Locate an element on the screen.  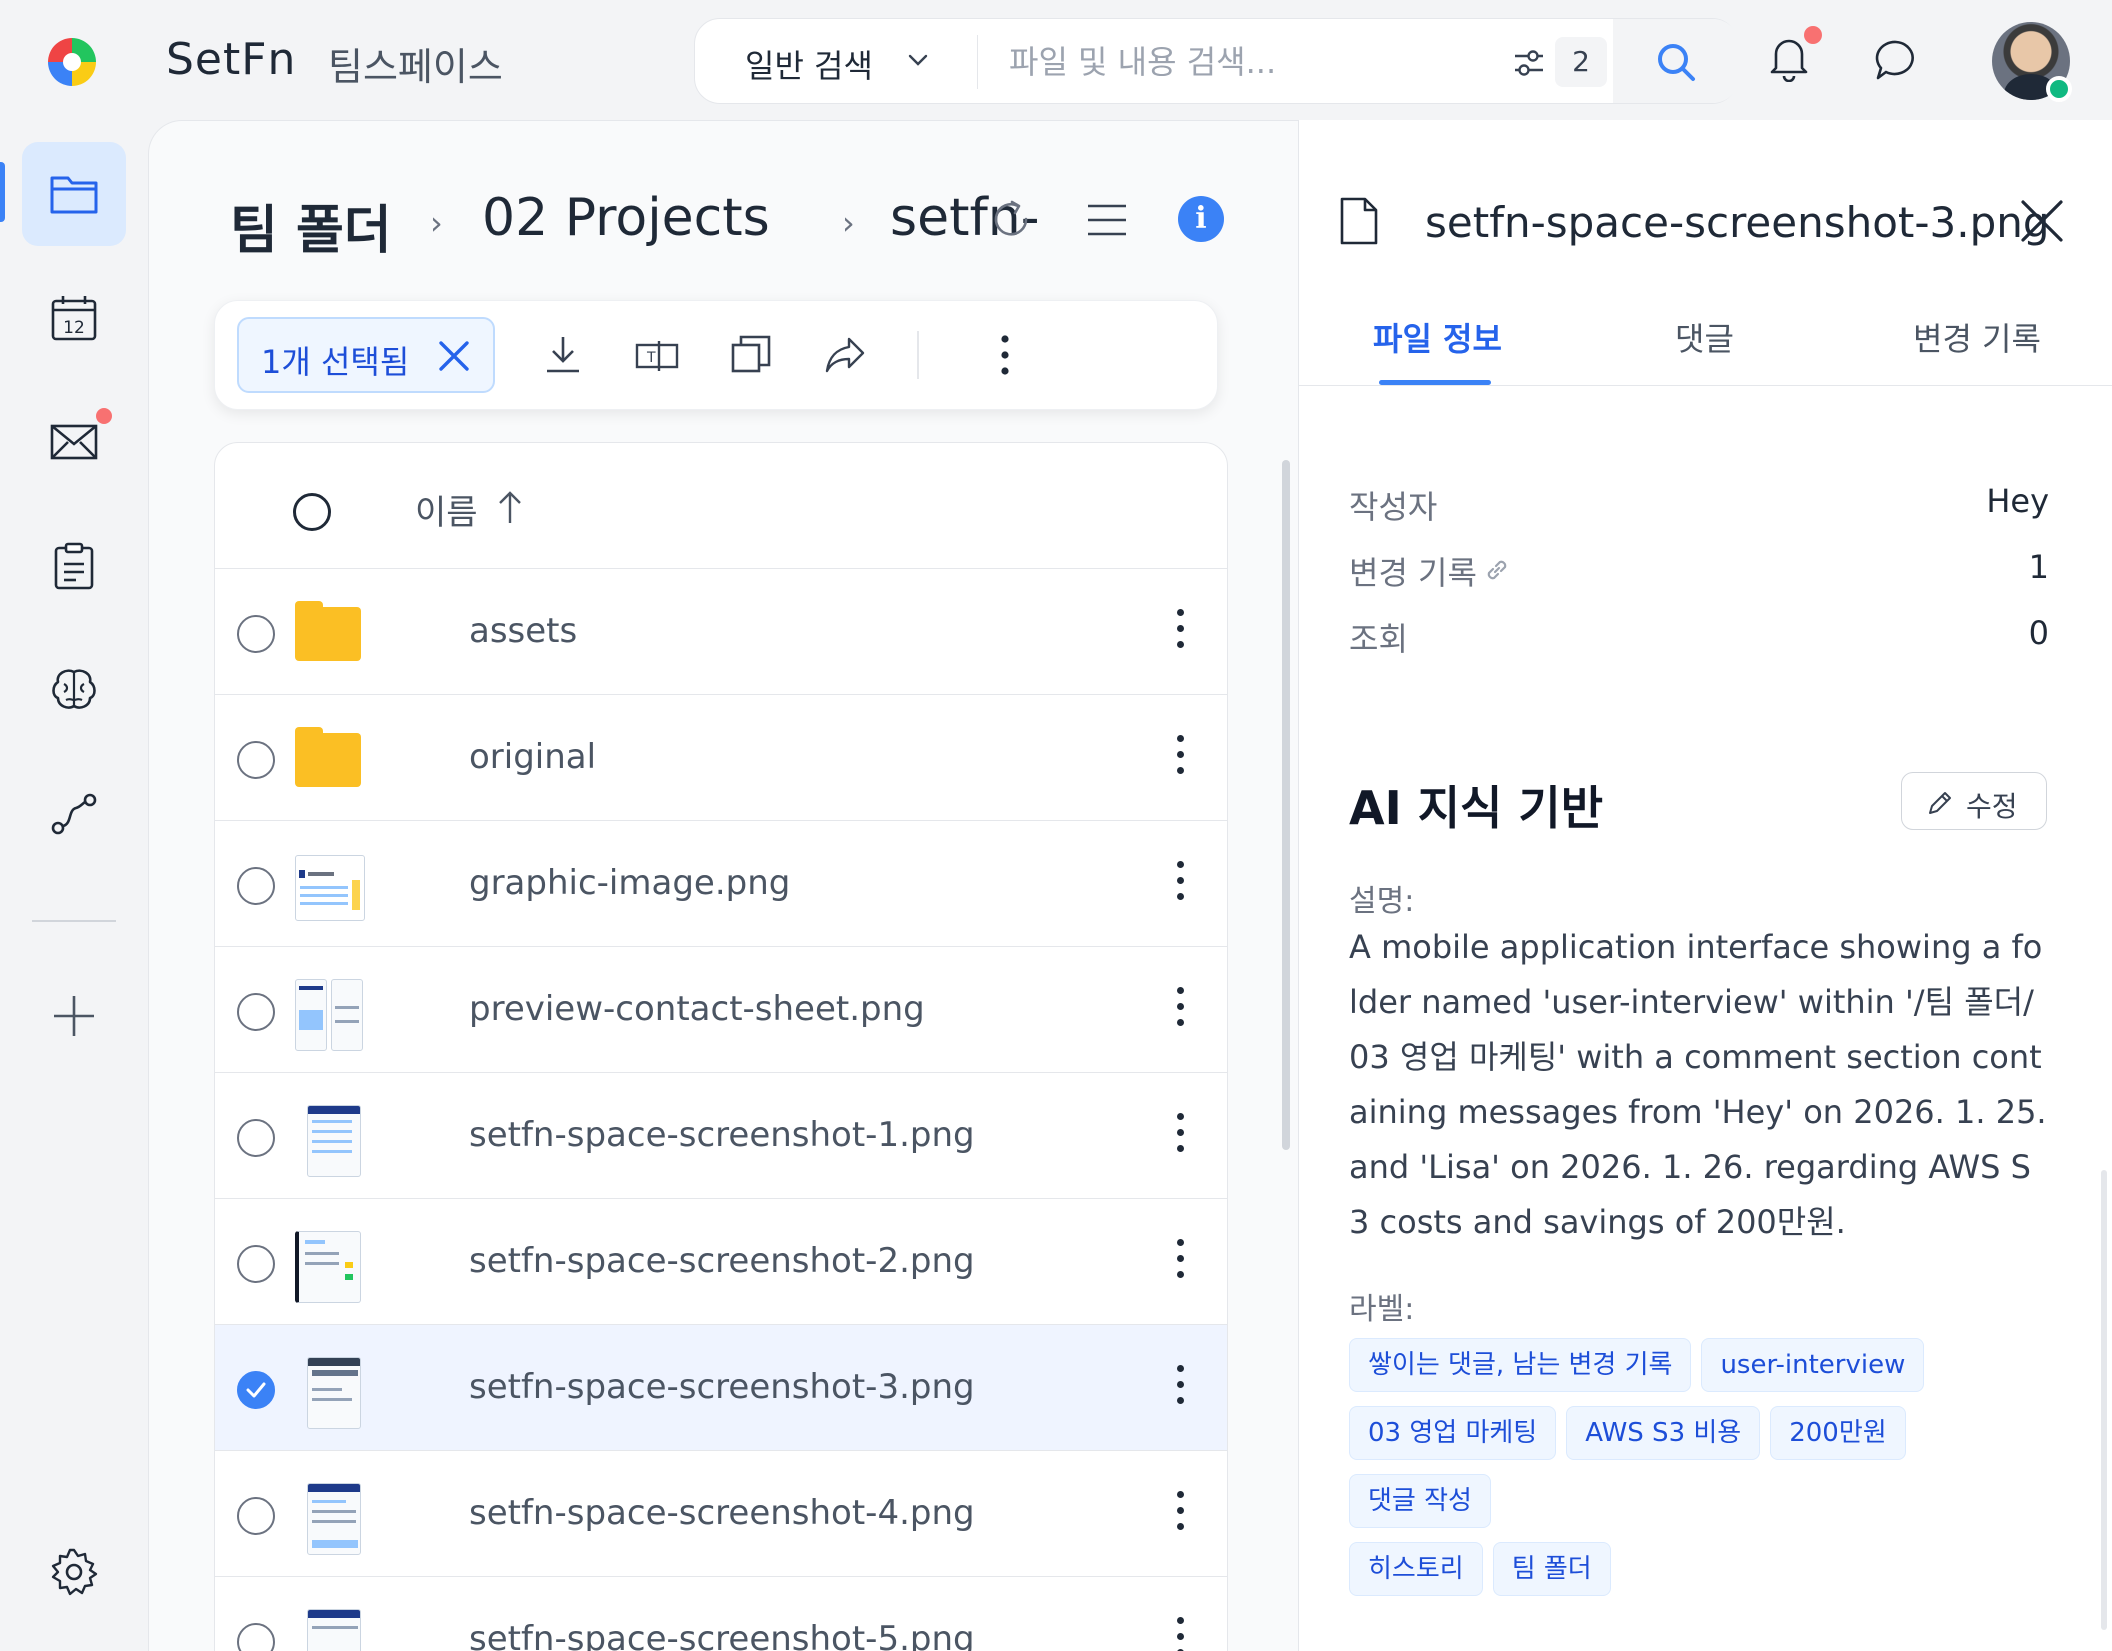
file-name: setfn-space-screenshot-4.png is located at coordinates (722, 1513).